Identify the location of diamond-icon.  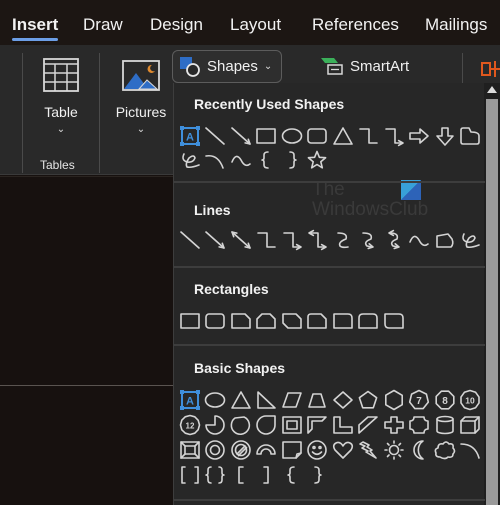
(342, 400).